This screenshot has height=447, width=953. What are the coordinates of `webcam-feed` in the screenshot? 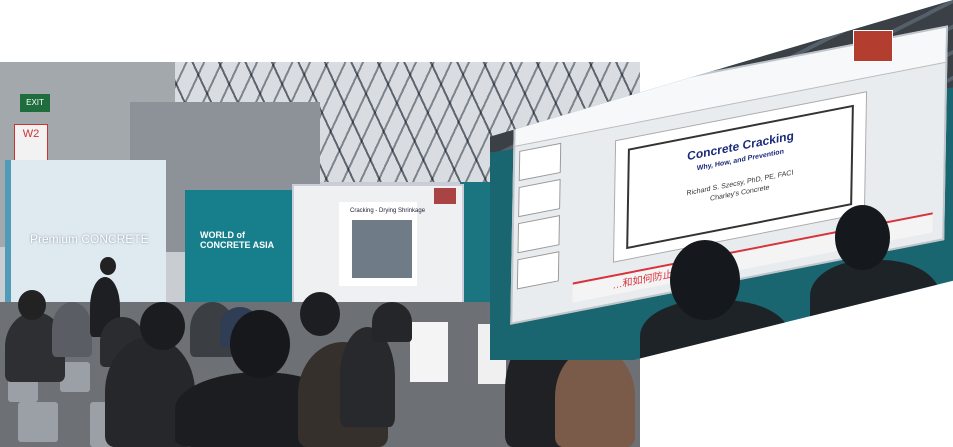 It's located at (445, 196).